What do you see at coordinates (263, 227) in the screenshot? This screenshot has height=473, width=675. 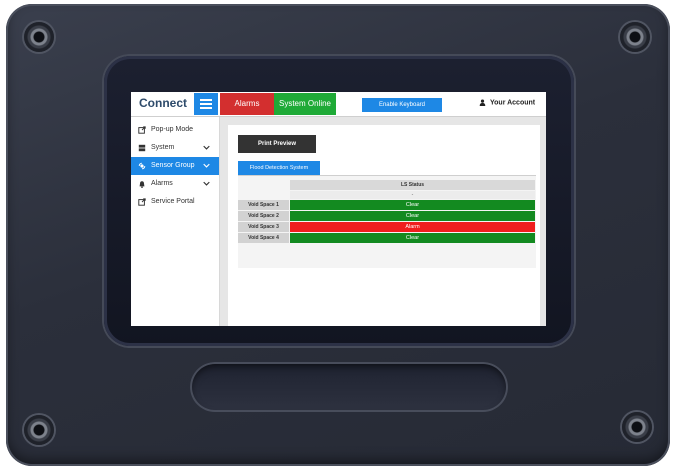 I see `row-label: Void Space 3` at bounding box center [263, 227].